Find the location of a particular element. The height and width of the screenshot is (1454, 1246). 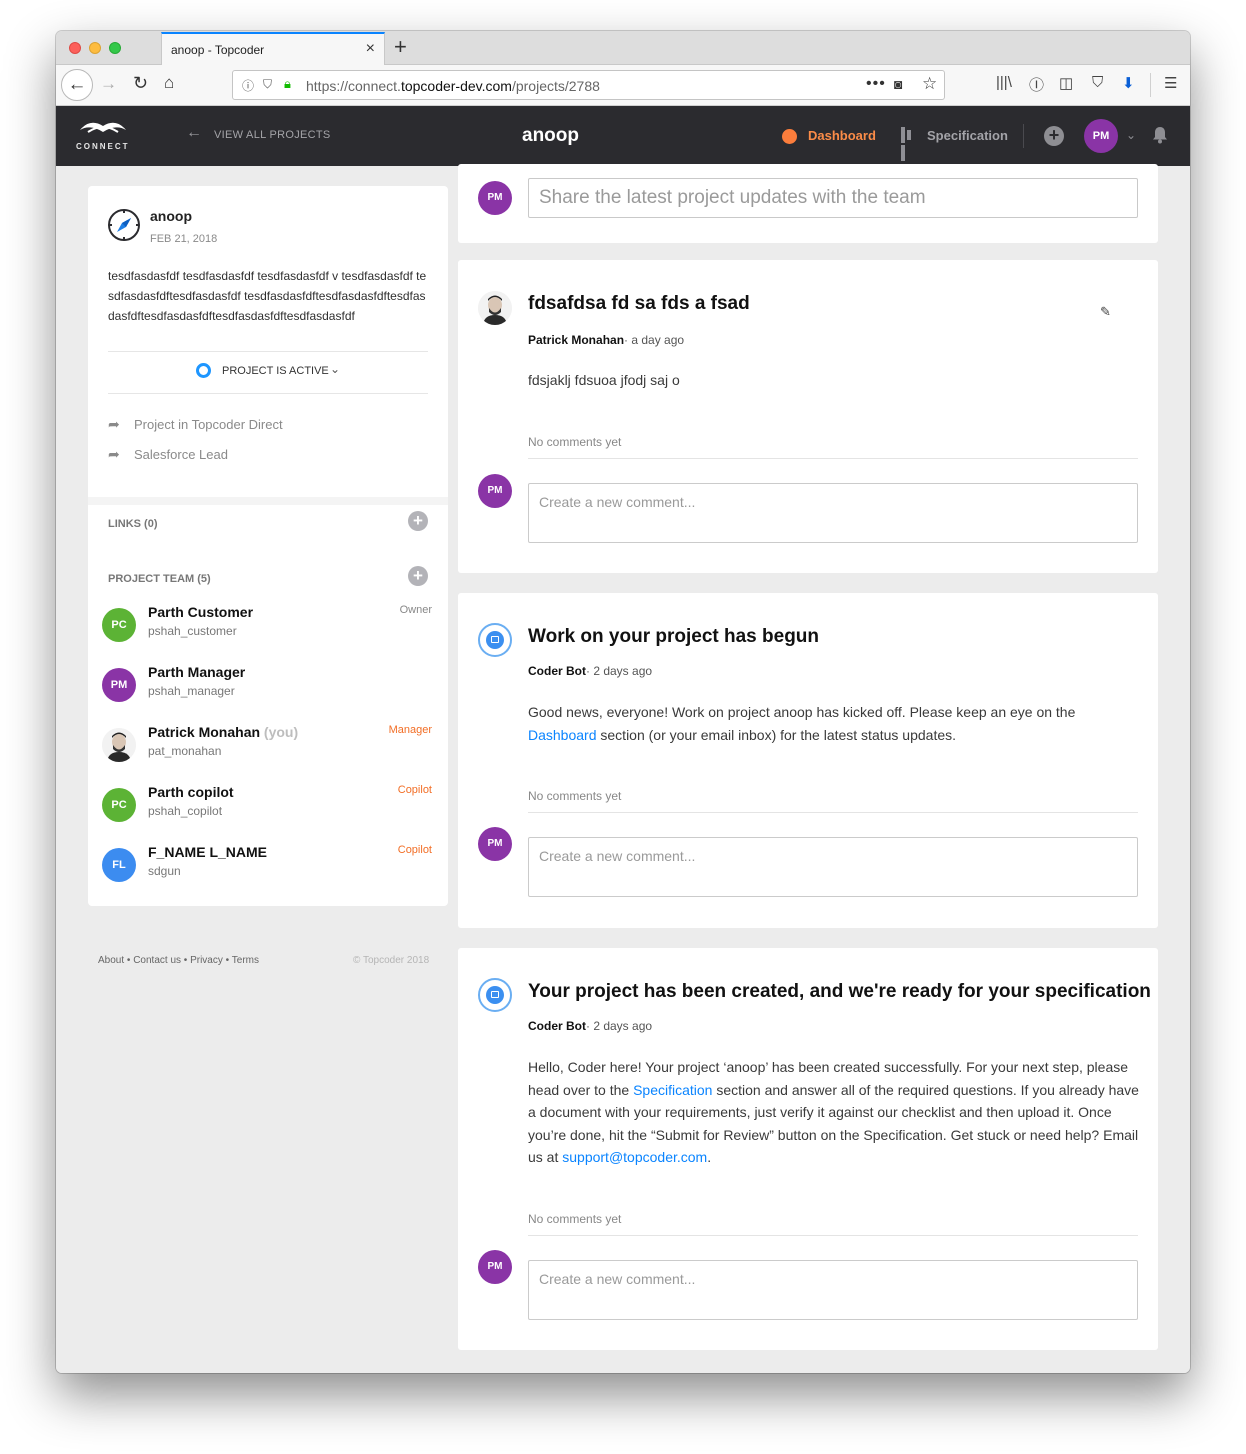

avatar is located at coordinates (119, 745).